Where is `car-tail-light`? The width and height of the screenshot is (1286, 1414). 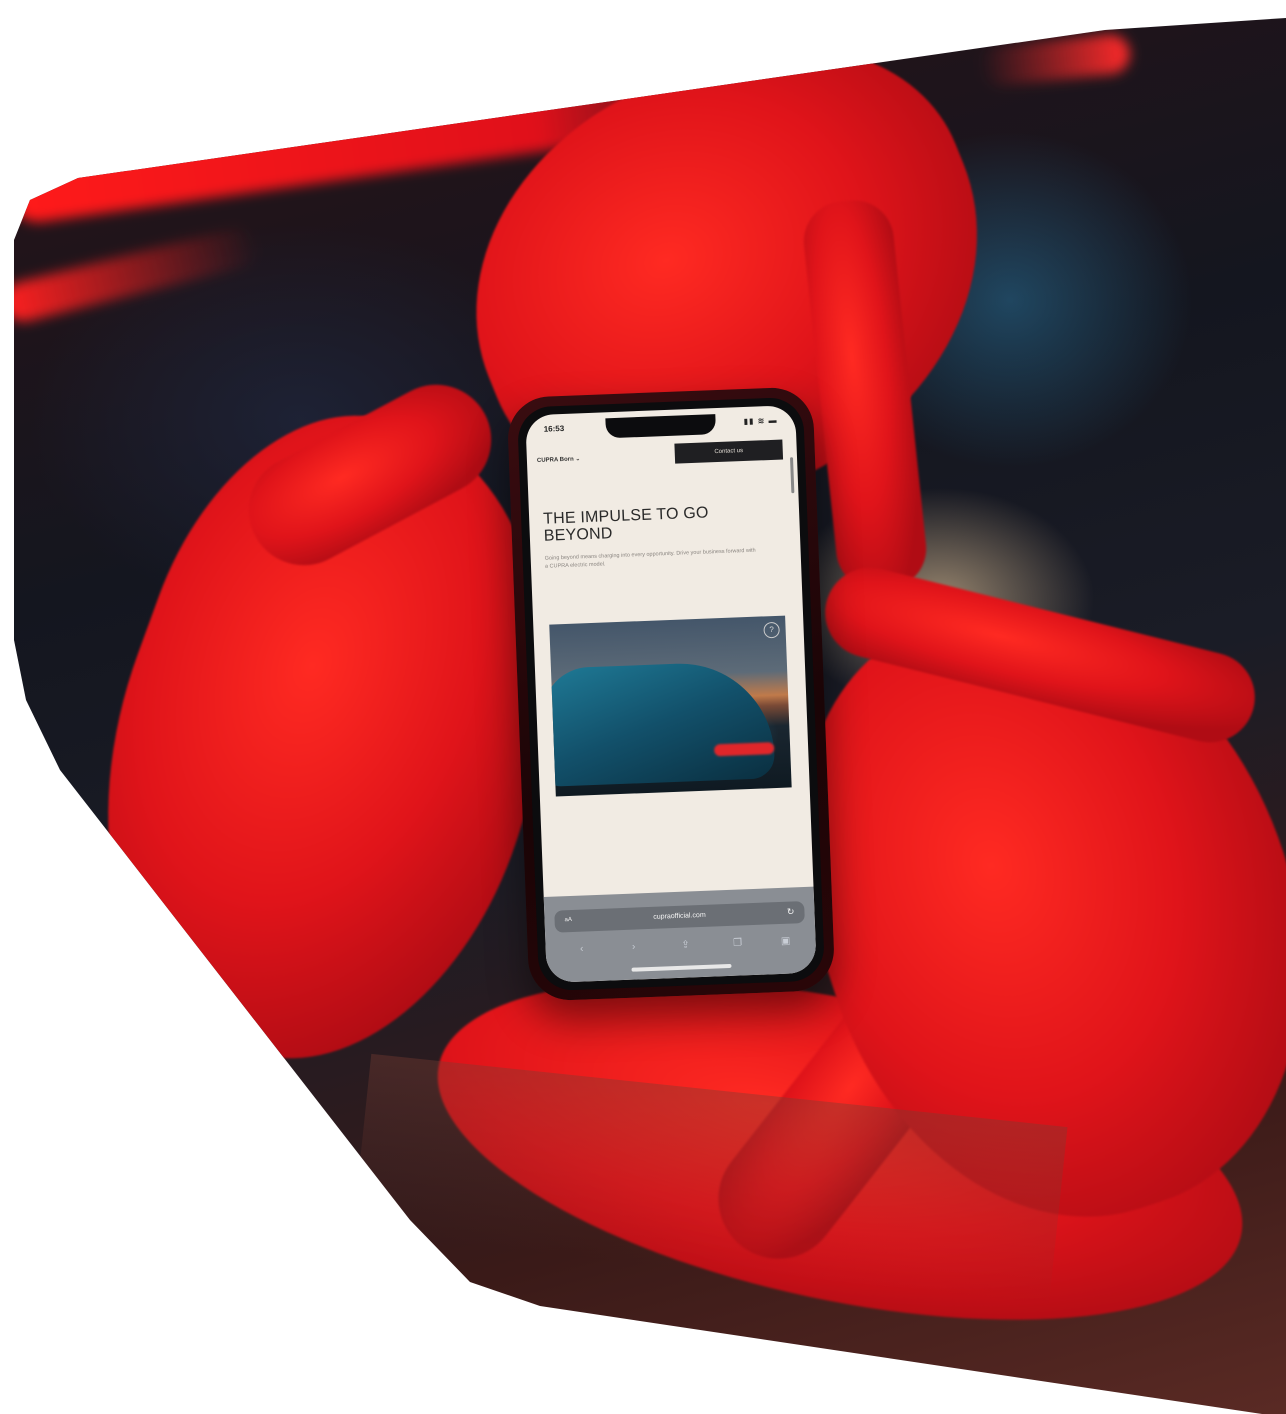 car-tail-light is located at coordinates (744, 749).